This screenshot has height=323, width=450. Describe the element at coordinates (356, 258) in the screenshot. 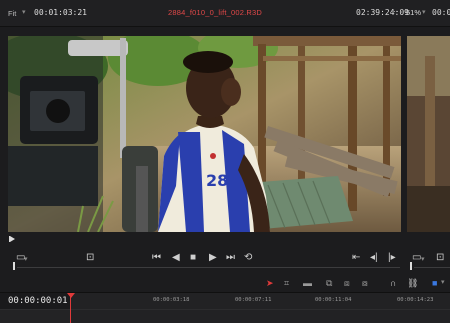

I see `match-frame-icon: ⇤` at that location.